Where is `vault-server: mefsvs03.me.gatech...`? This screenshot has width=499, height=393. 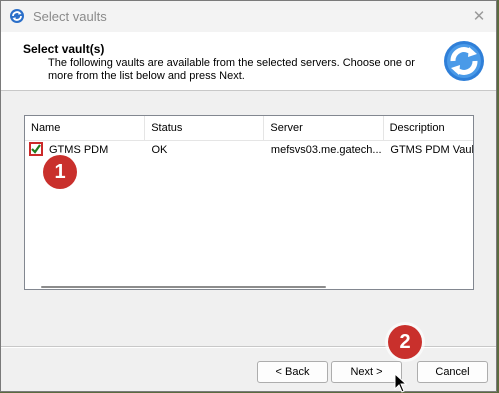
vault-server: mefsvs03.me.gatech... is located at coordinates (326, 150).